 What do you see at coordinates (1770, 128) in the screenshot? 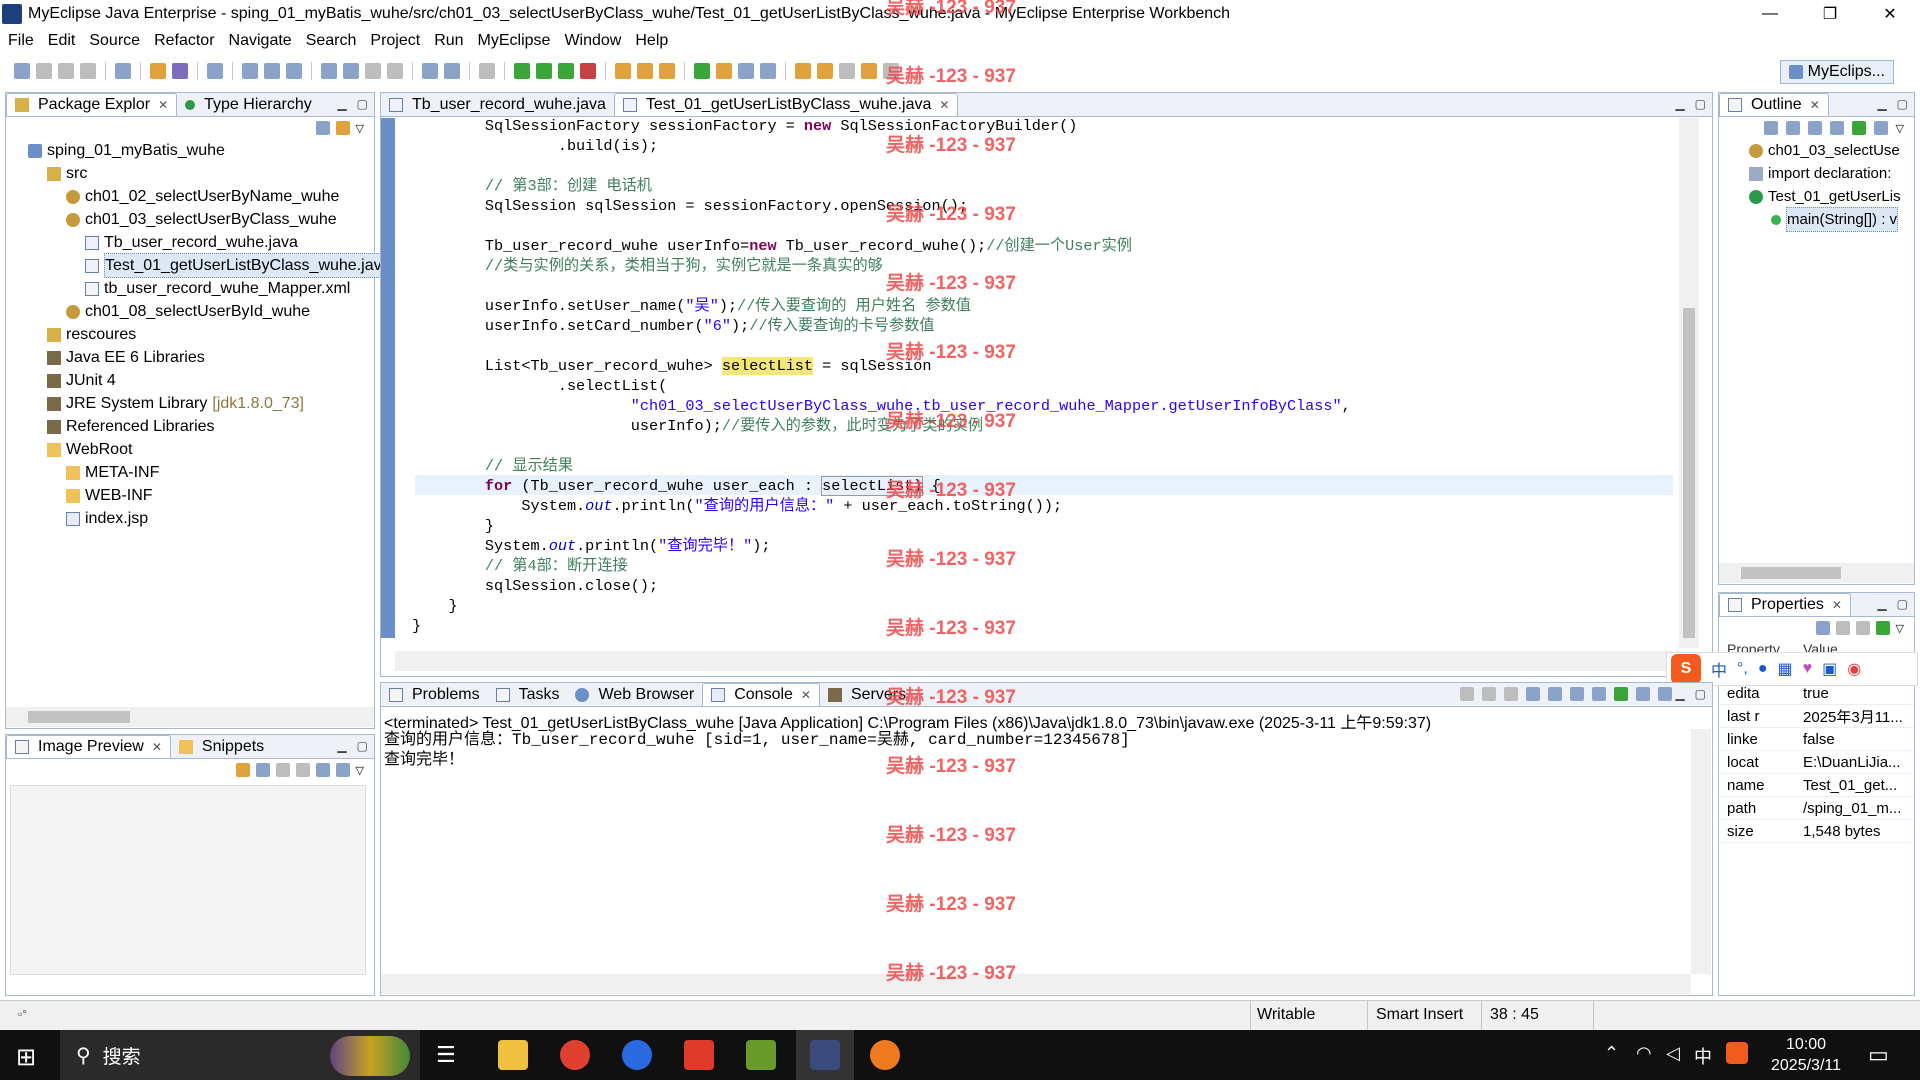
I see `collapse-icon` at bounding box center [1770, 128].